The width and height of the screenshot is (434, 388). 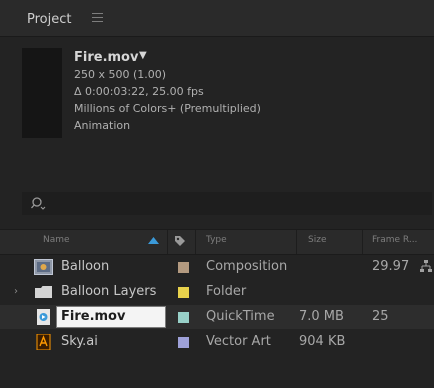 What do you see at coordinates (226, 291) in the screenshot?
I see `list-item-type: Folder` at bounding box center [226, 291].